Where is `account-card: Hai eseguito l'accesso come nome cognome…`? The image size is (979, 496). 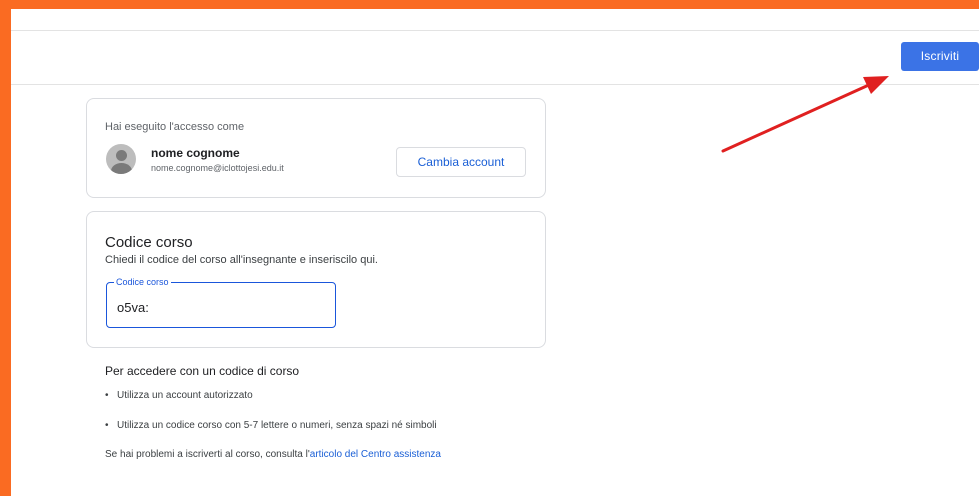 account-card: Hai eseguito l'accesso come nome cognome… is located at coordinates (316, 148).